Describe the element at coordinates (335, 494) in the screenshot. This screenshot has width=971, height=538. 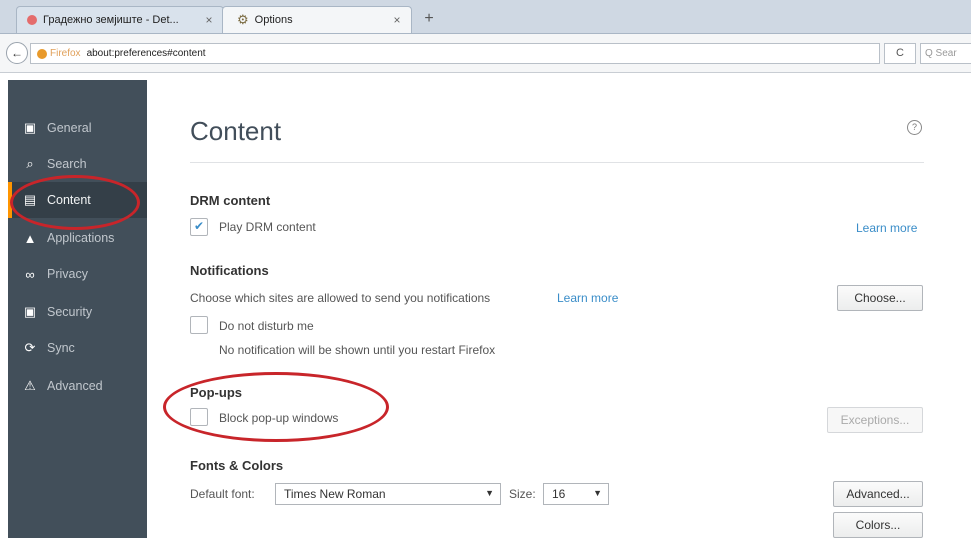
I see `default-font-value: Times New Roman` at that location.